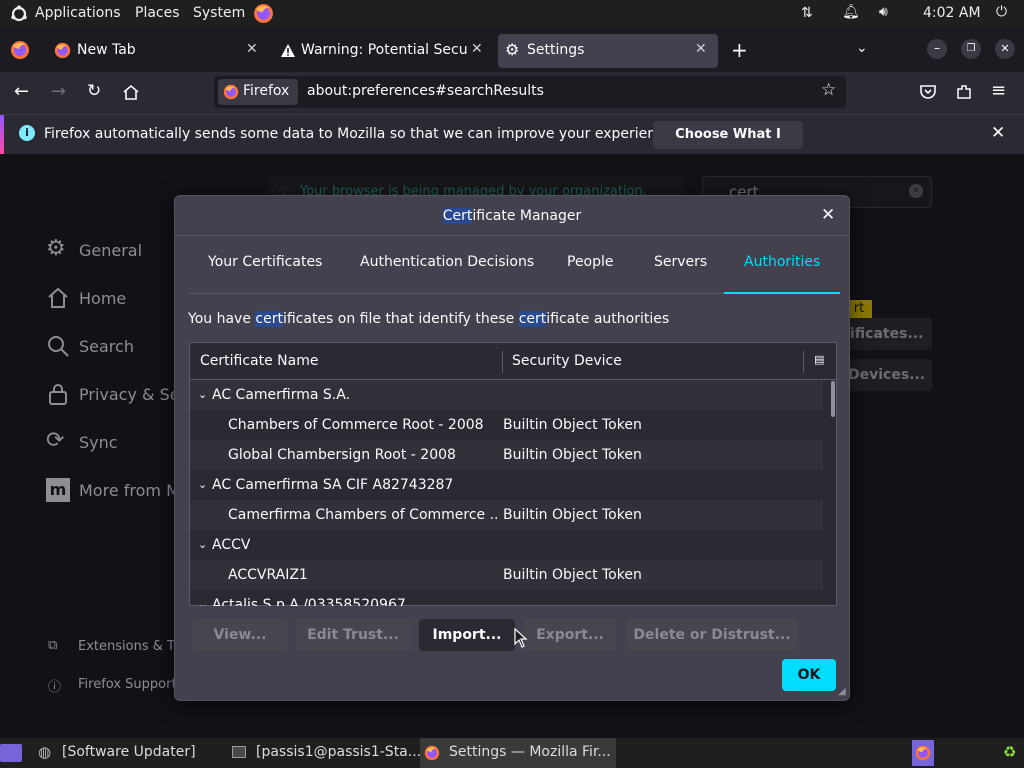  Describe the element at coordinates (916, 191) in the screenshot. I see `clear-search-icon: ✕` at that location.